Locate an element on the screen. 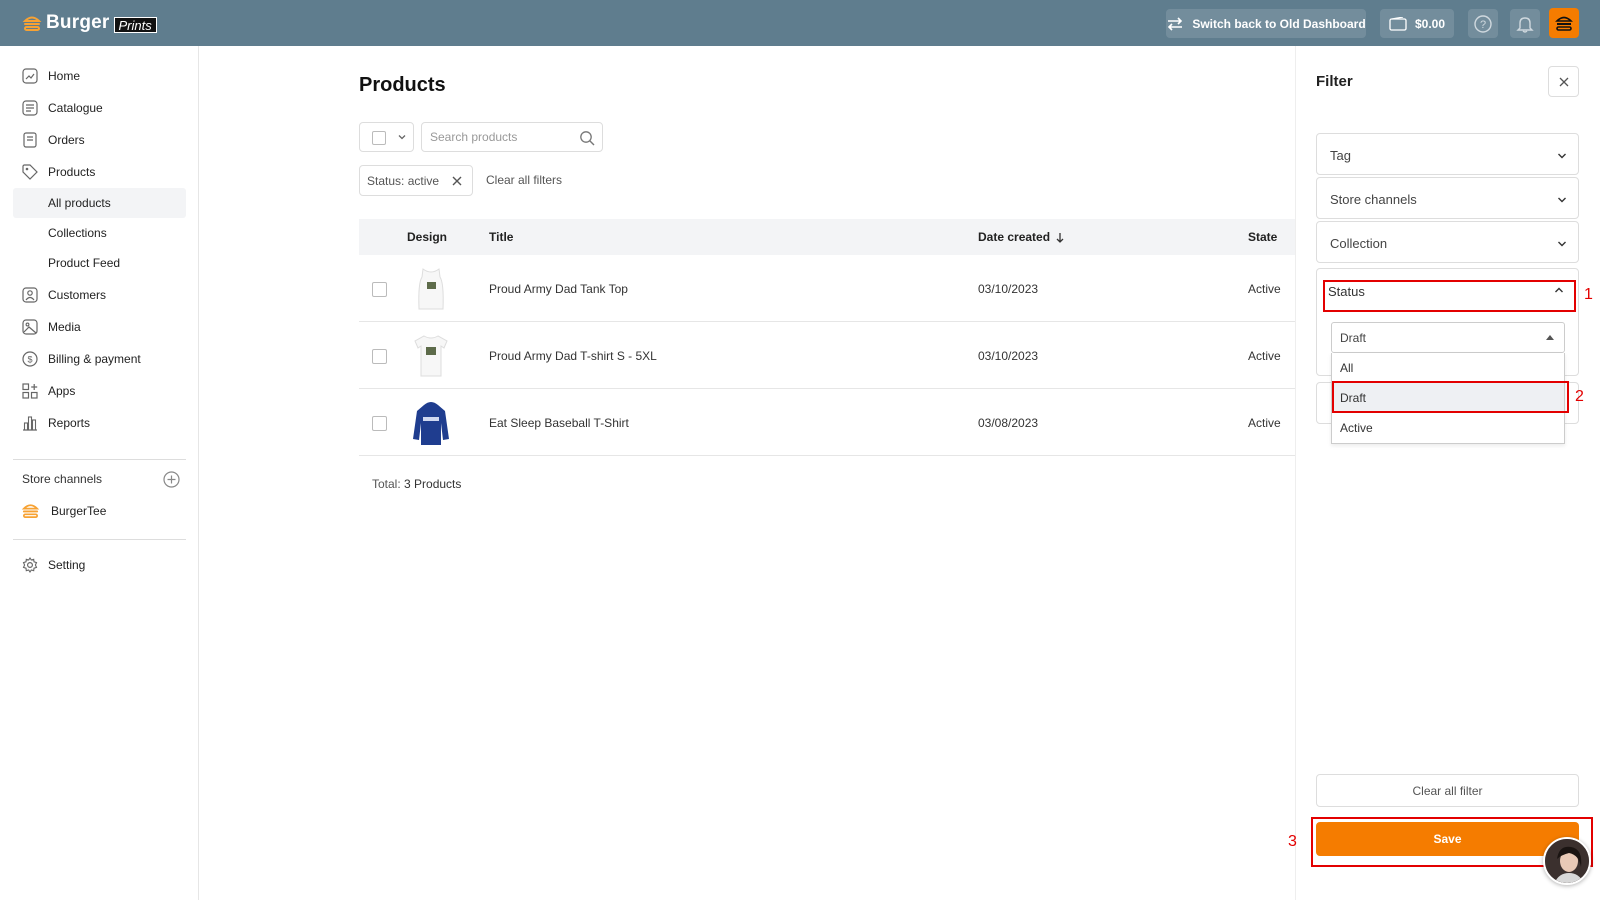 The width and height of the screenshot is (1600, 900). product-title: Proud Army Dad T-shirt S - 5XL is located at coordinates (573, 356).